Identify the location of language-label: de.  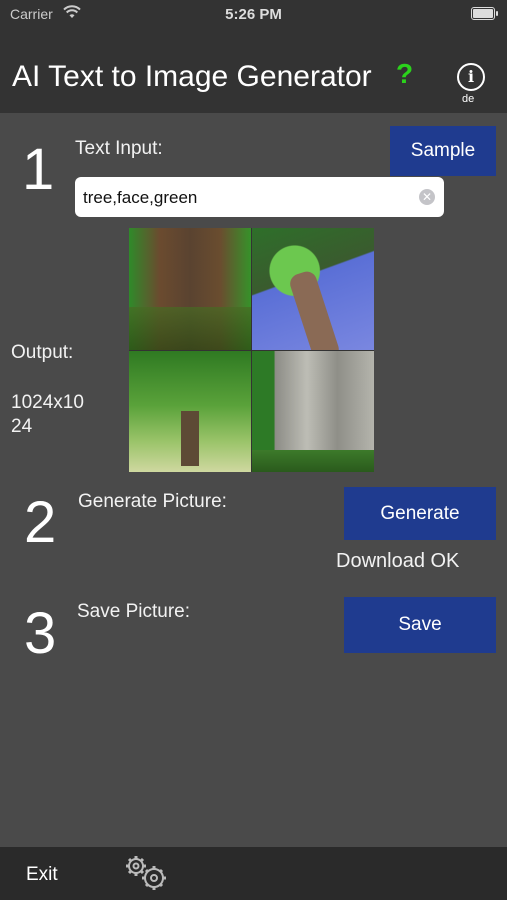
(468, 99).